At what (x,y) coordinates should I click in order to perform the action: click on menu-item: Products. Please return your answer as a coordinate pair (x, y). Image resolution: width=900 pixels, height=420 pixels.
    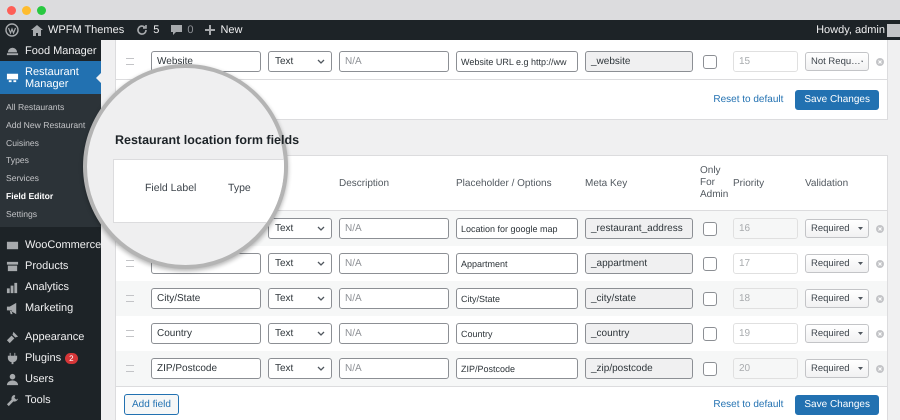
    Looking at the image, I should click on (36, 266).